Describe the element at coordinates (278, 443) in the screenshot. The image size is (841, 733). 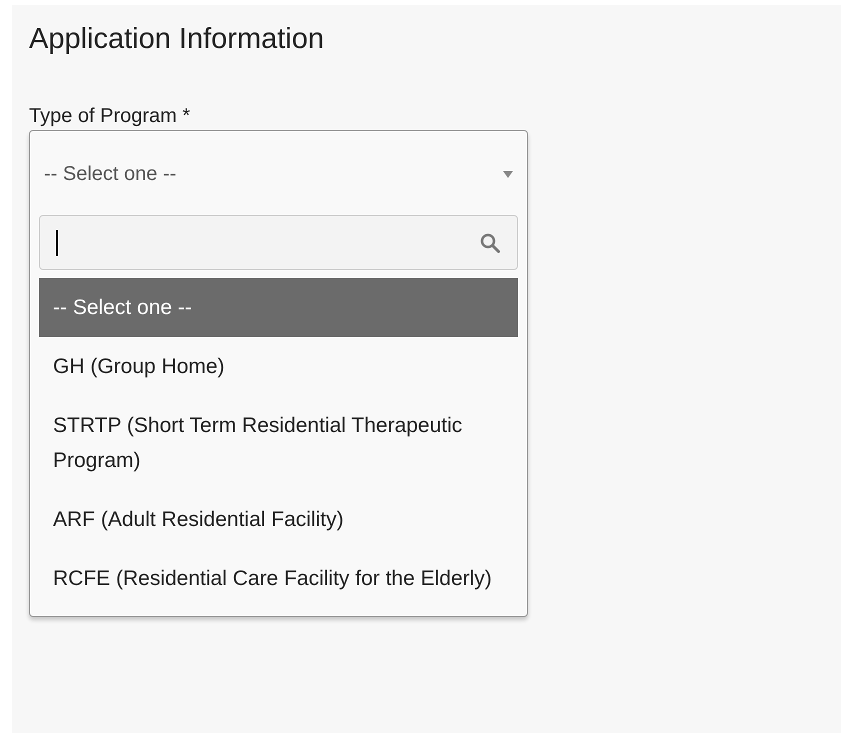
I see `dropdown-option: STRTP (Short Term Residential Therapeutic Program)` at that location.